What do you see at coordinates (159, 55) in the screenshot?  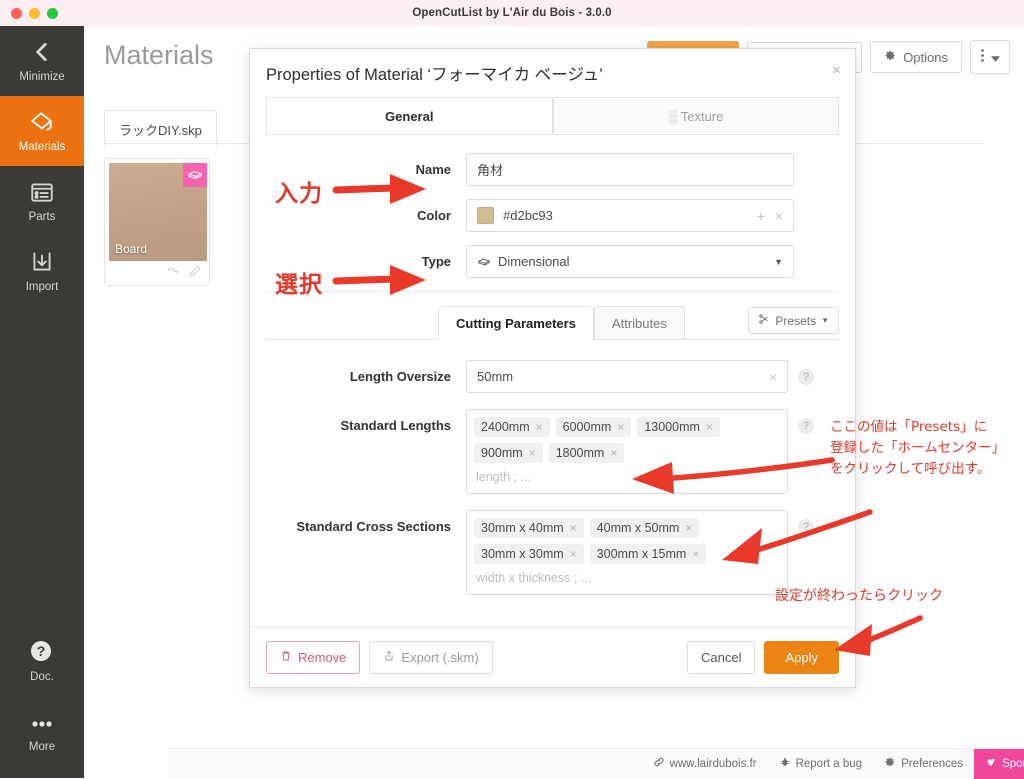 I see `page-title: Materials` at bounding box center [159, 55].